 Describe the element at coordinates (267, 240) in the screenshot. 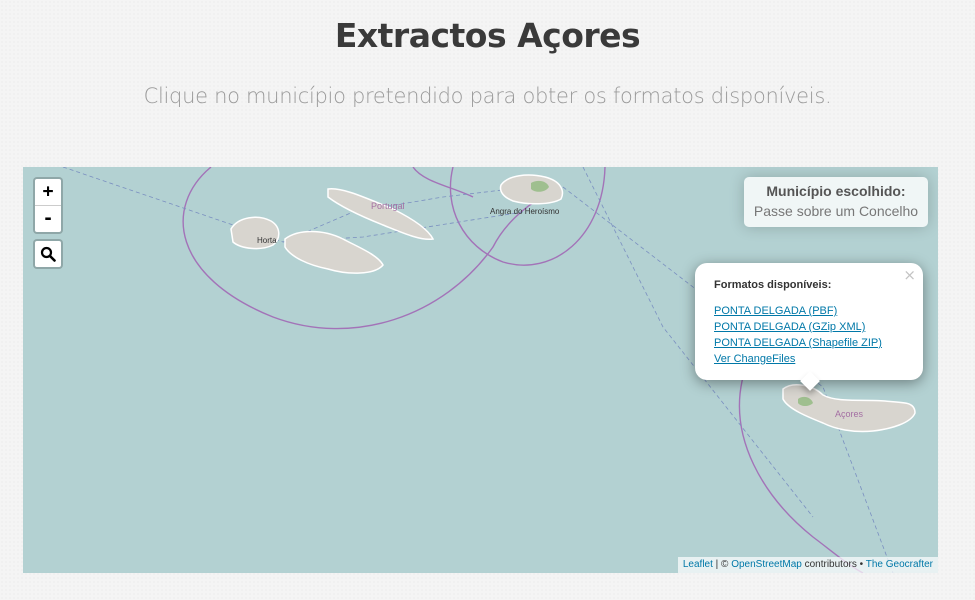

I see `label-horta: Horta` at that location.